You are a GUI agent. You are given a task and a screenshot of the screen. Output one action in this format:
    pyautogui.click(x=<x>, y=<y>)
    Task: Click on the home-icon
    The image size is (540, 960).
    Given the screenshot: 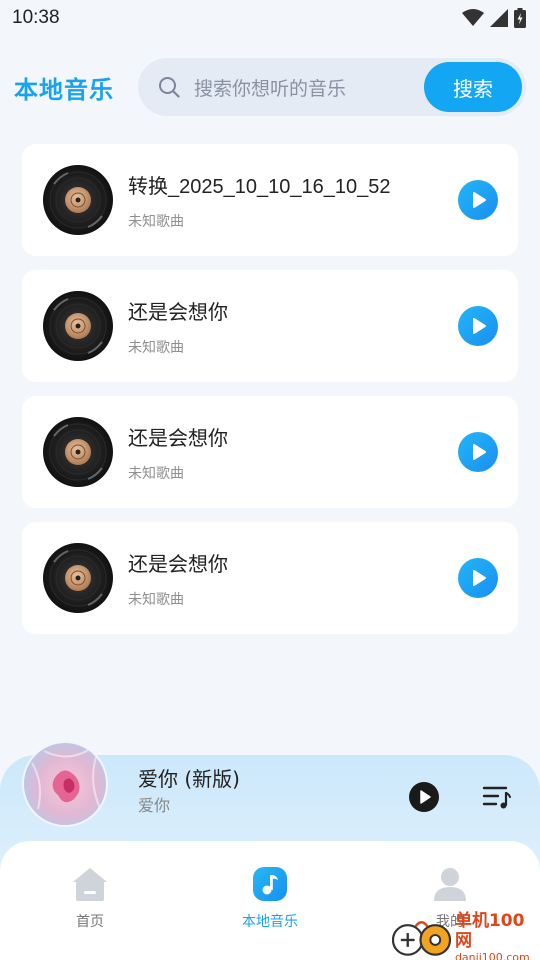 What is the action you would take?
    pyautogui.click(x=90, y=884)
    